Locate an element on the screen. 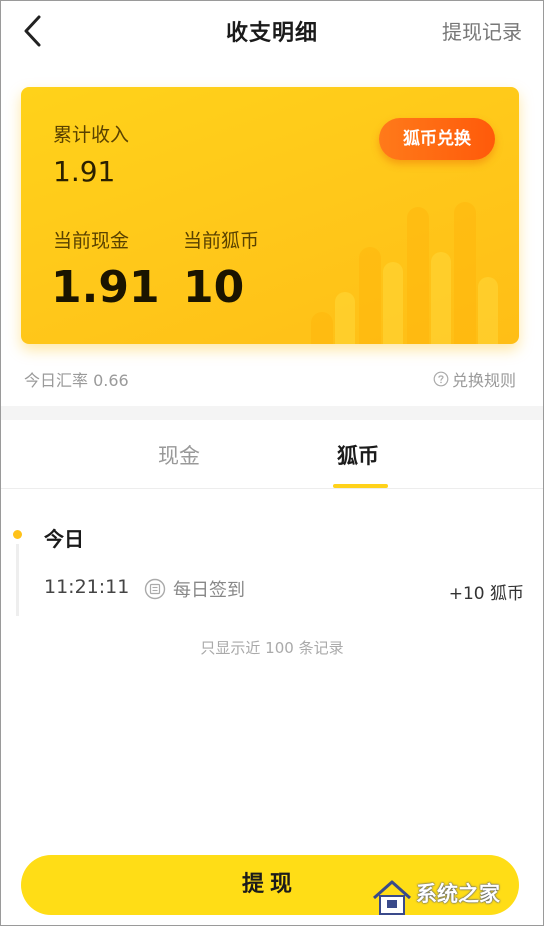 Image resolution: width=544 pixels, height=926 pixels. watermark-text: 系统之家 is located at coordinates (458, 894).